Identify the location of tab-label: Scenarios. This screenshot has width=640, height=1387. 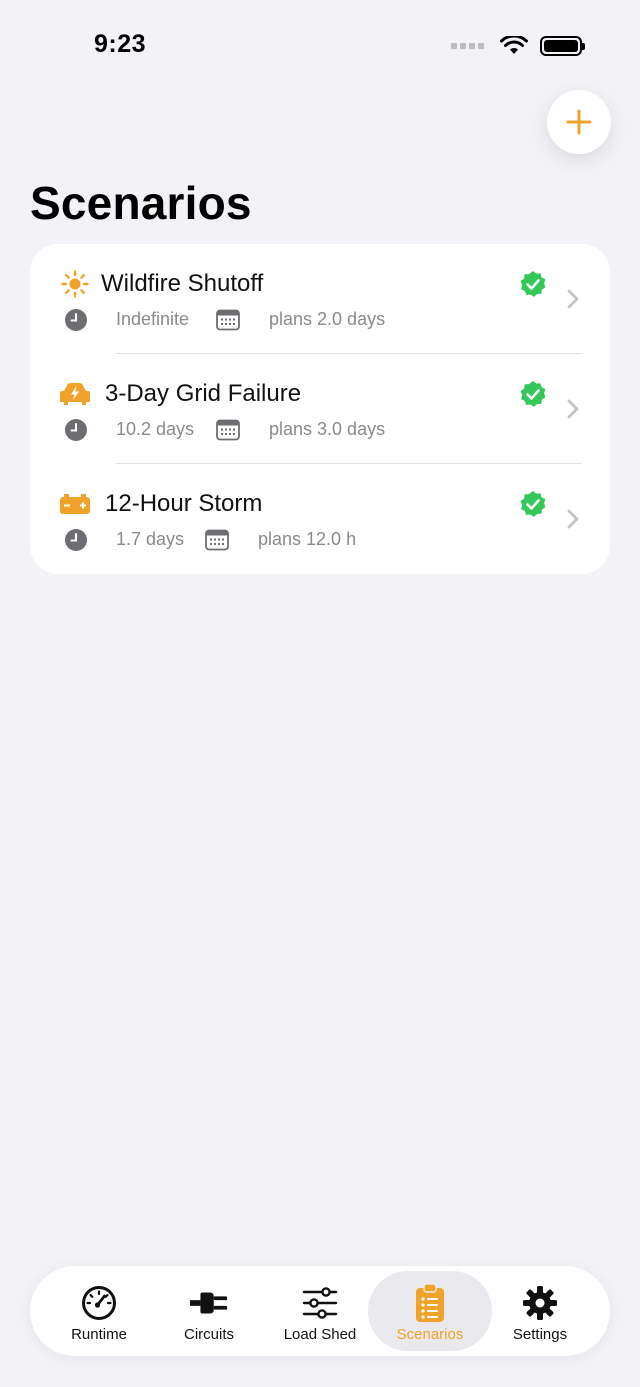
(430, 1334).